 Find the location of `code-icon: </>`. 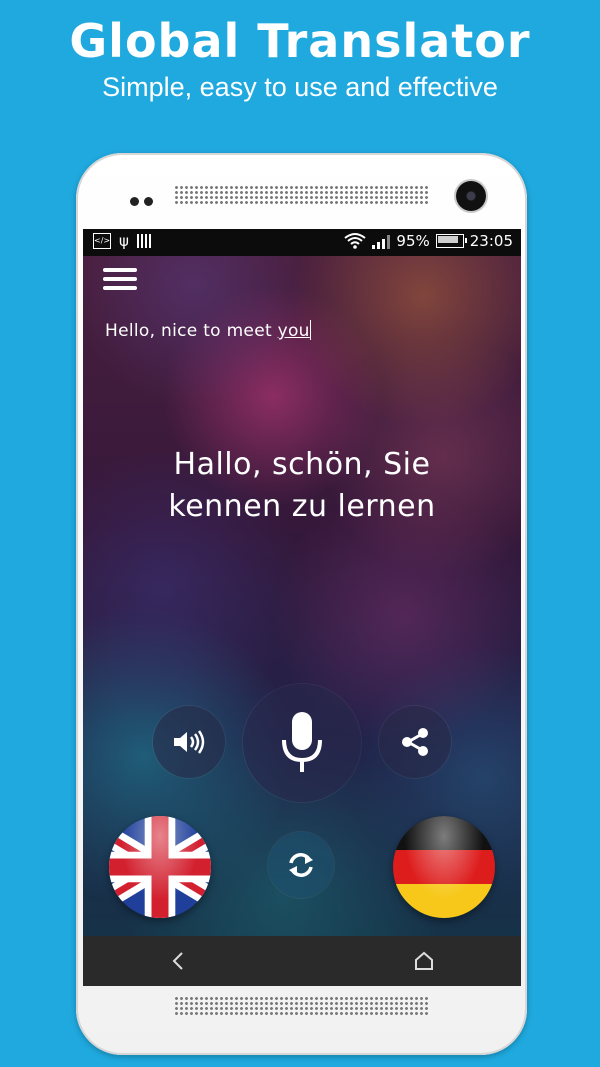

code-icon: </> is located at coordinates (102, 241).